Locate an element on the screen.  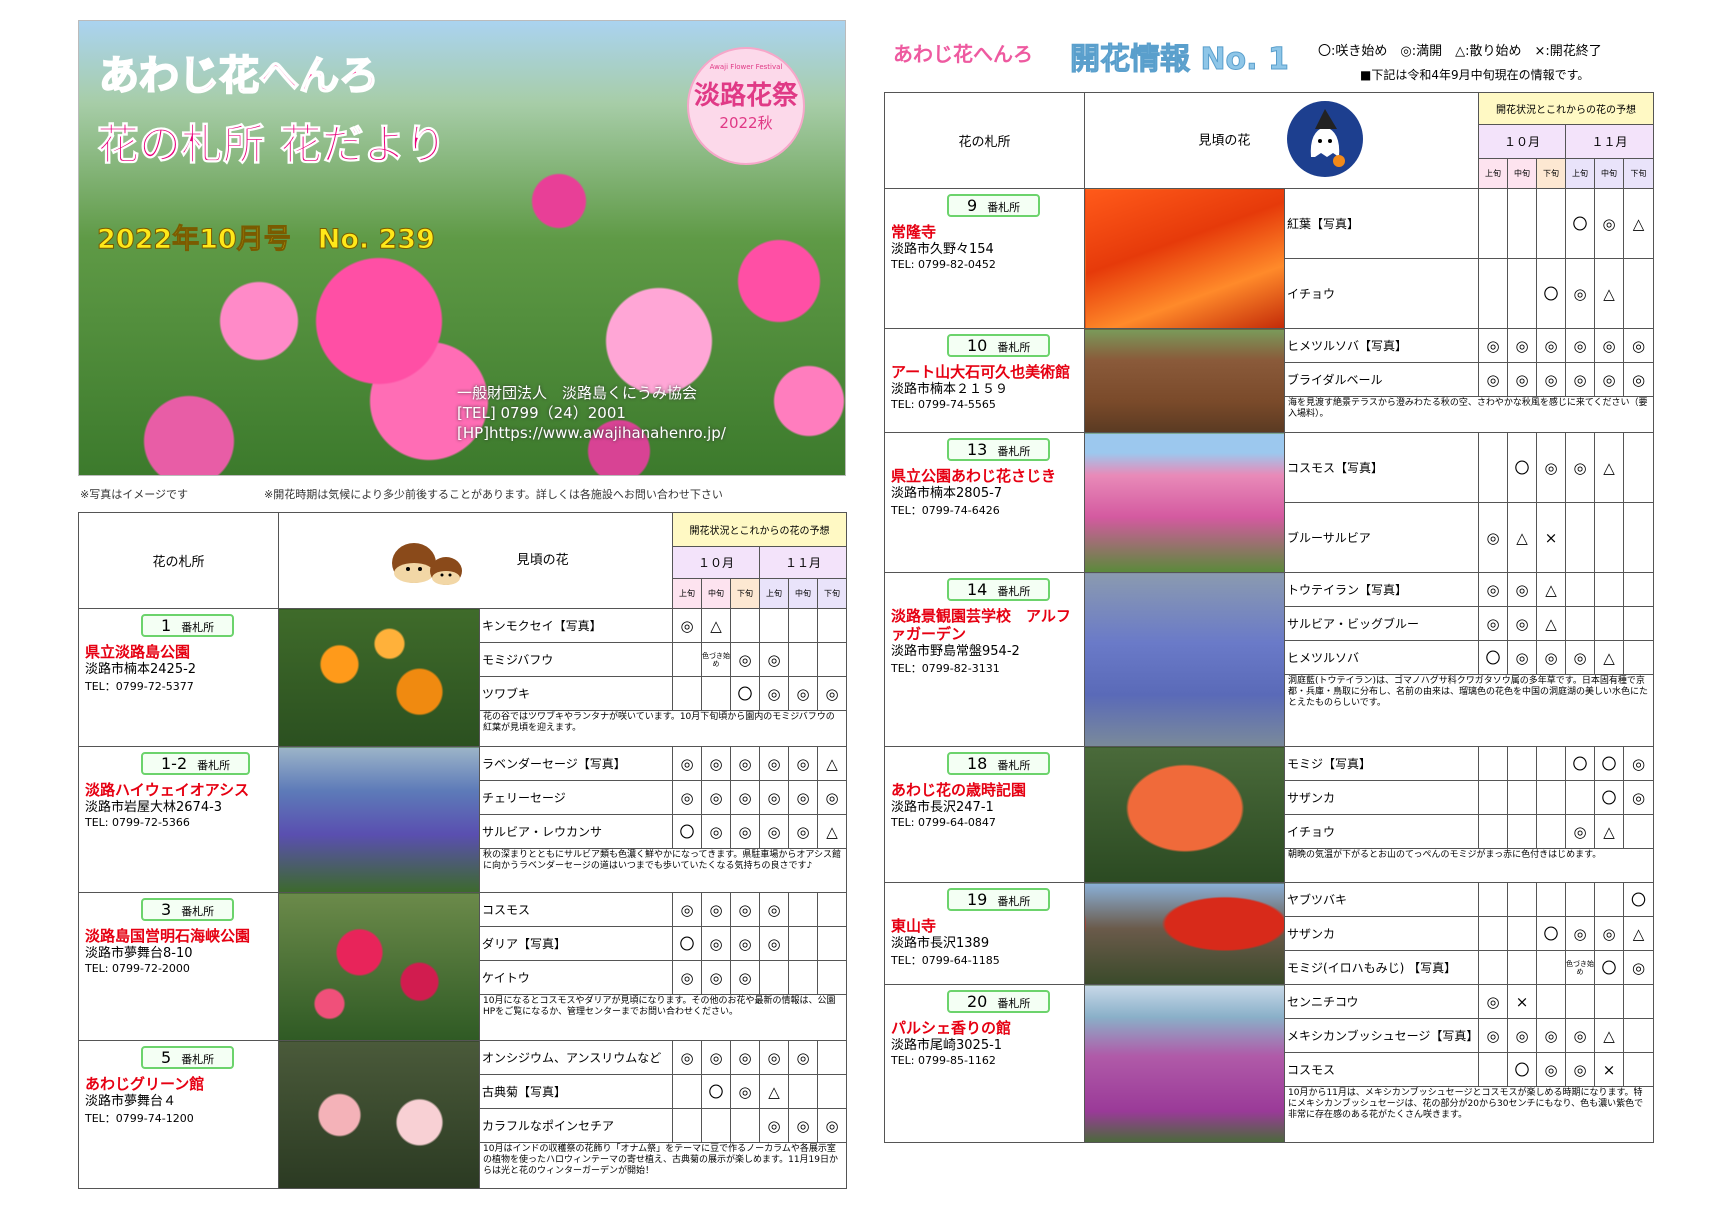
flower-name: モミジ【写真】 is located at coordinates (1381, 763).